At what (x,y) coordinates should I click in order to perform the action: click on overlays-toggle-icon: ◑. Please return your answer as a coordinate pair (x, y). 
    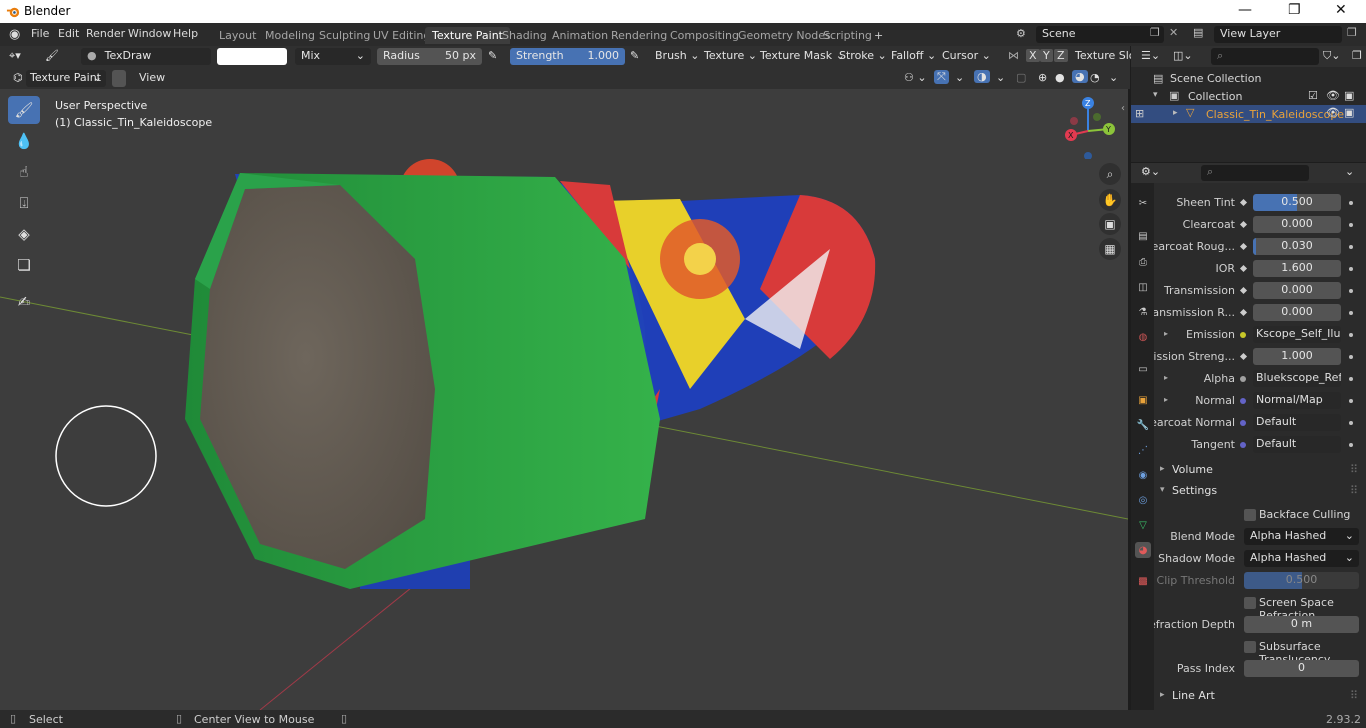
    Looking at the image, I should click on (982, 76).